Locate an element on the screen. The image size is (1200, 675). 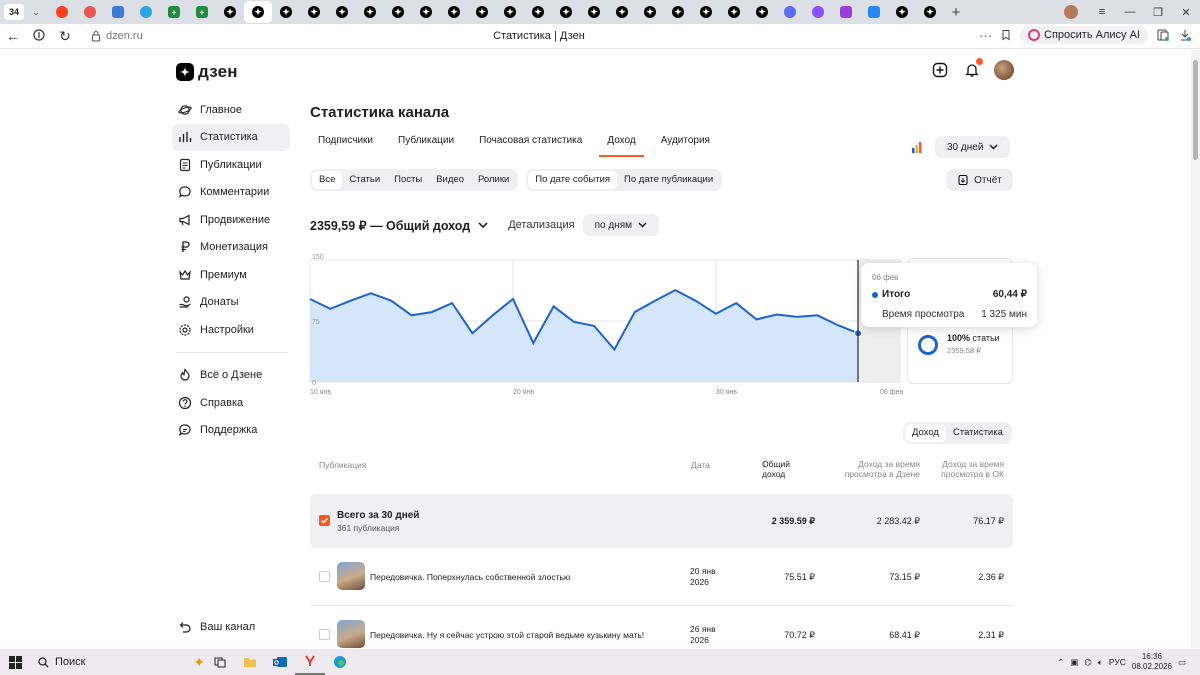
user-avatar is located at coordinates (1004, 70).